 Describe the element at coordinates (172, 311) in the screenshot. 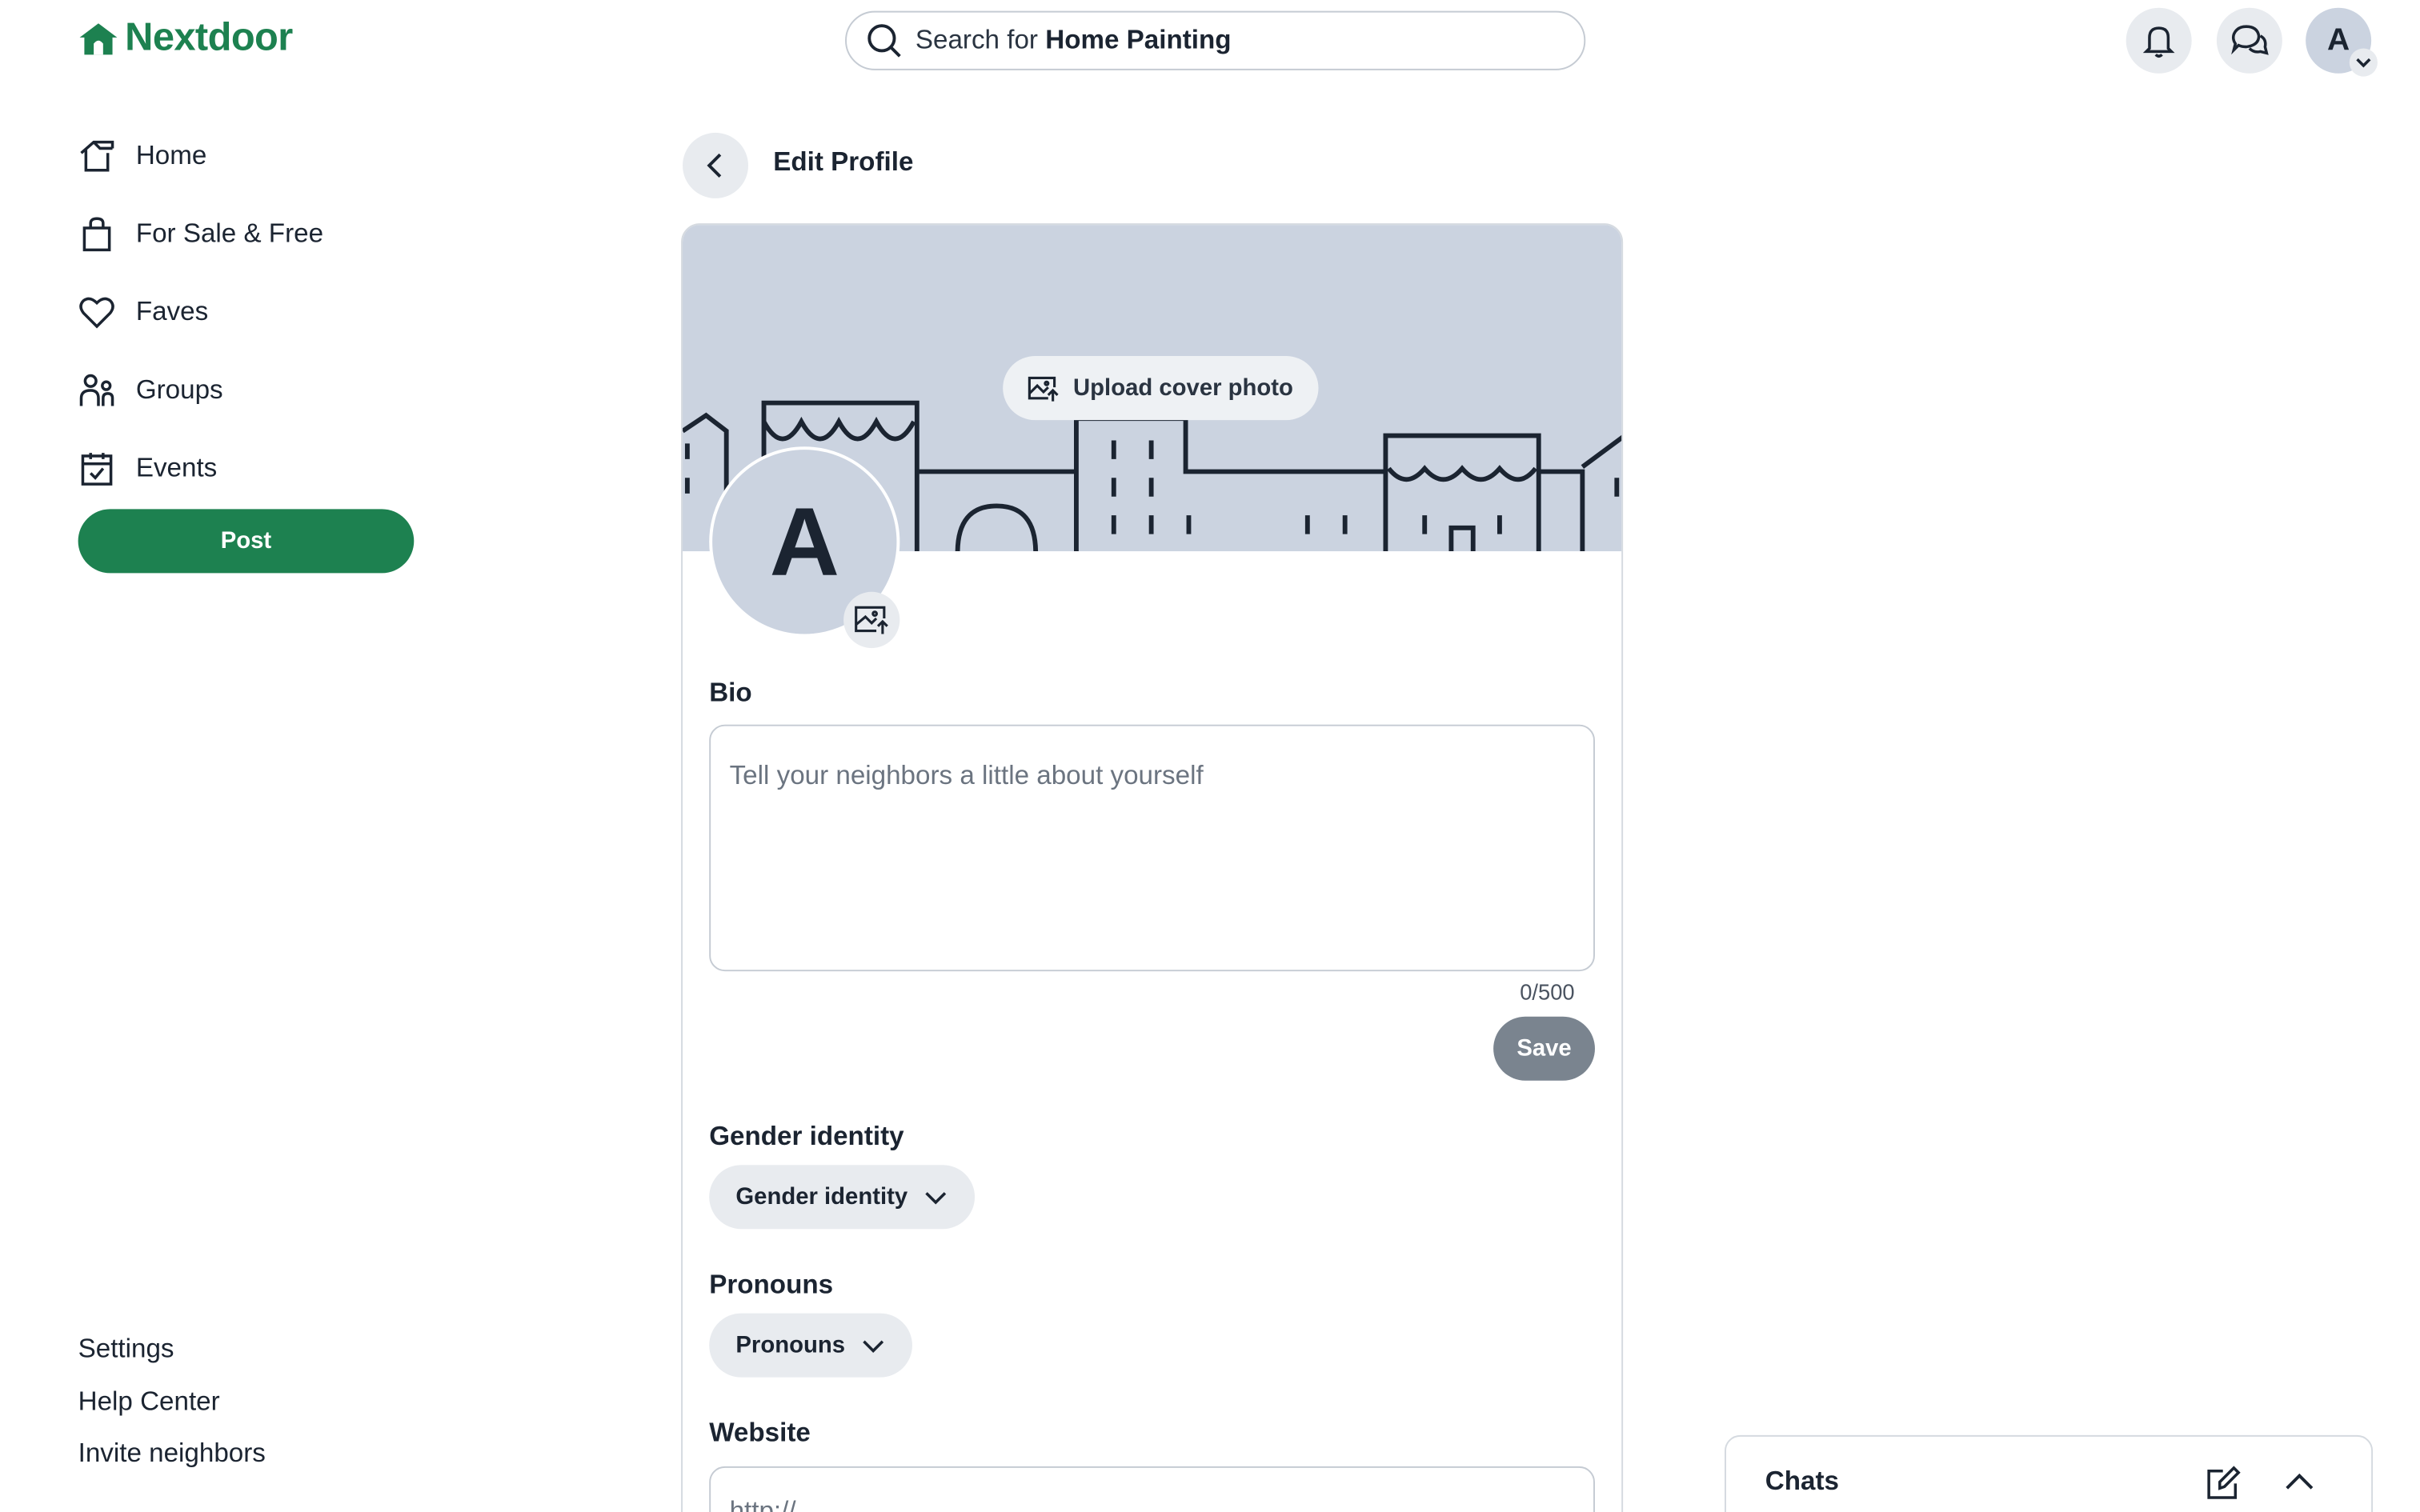

I see `sidebar-item-label: Faves` at that location.